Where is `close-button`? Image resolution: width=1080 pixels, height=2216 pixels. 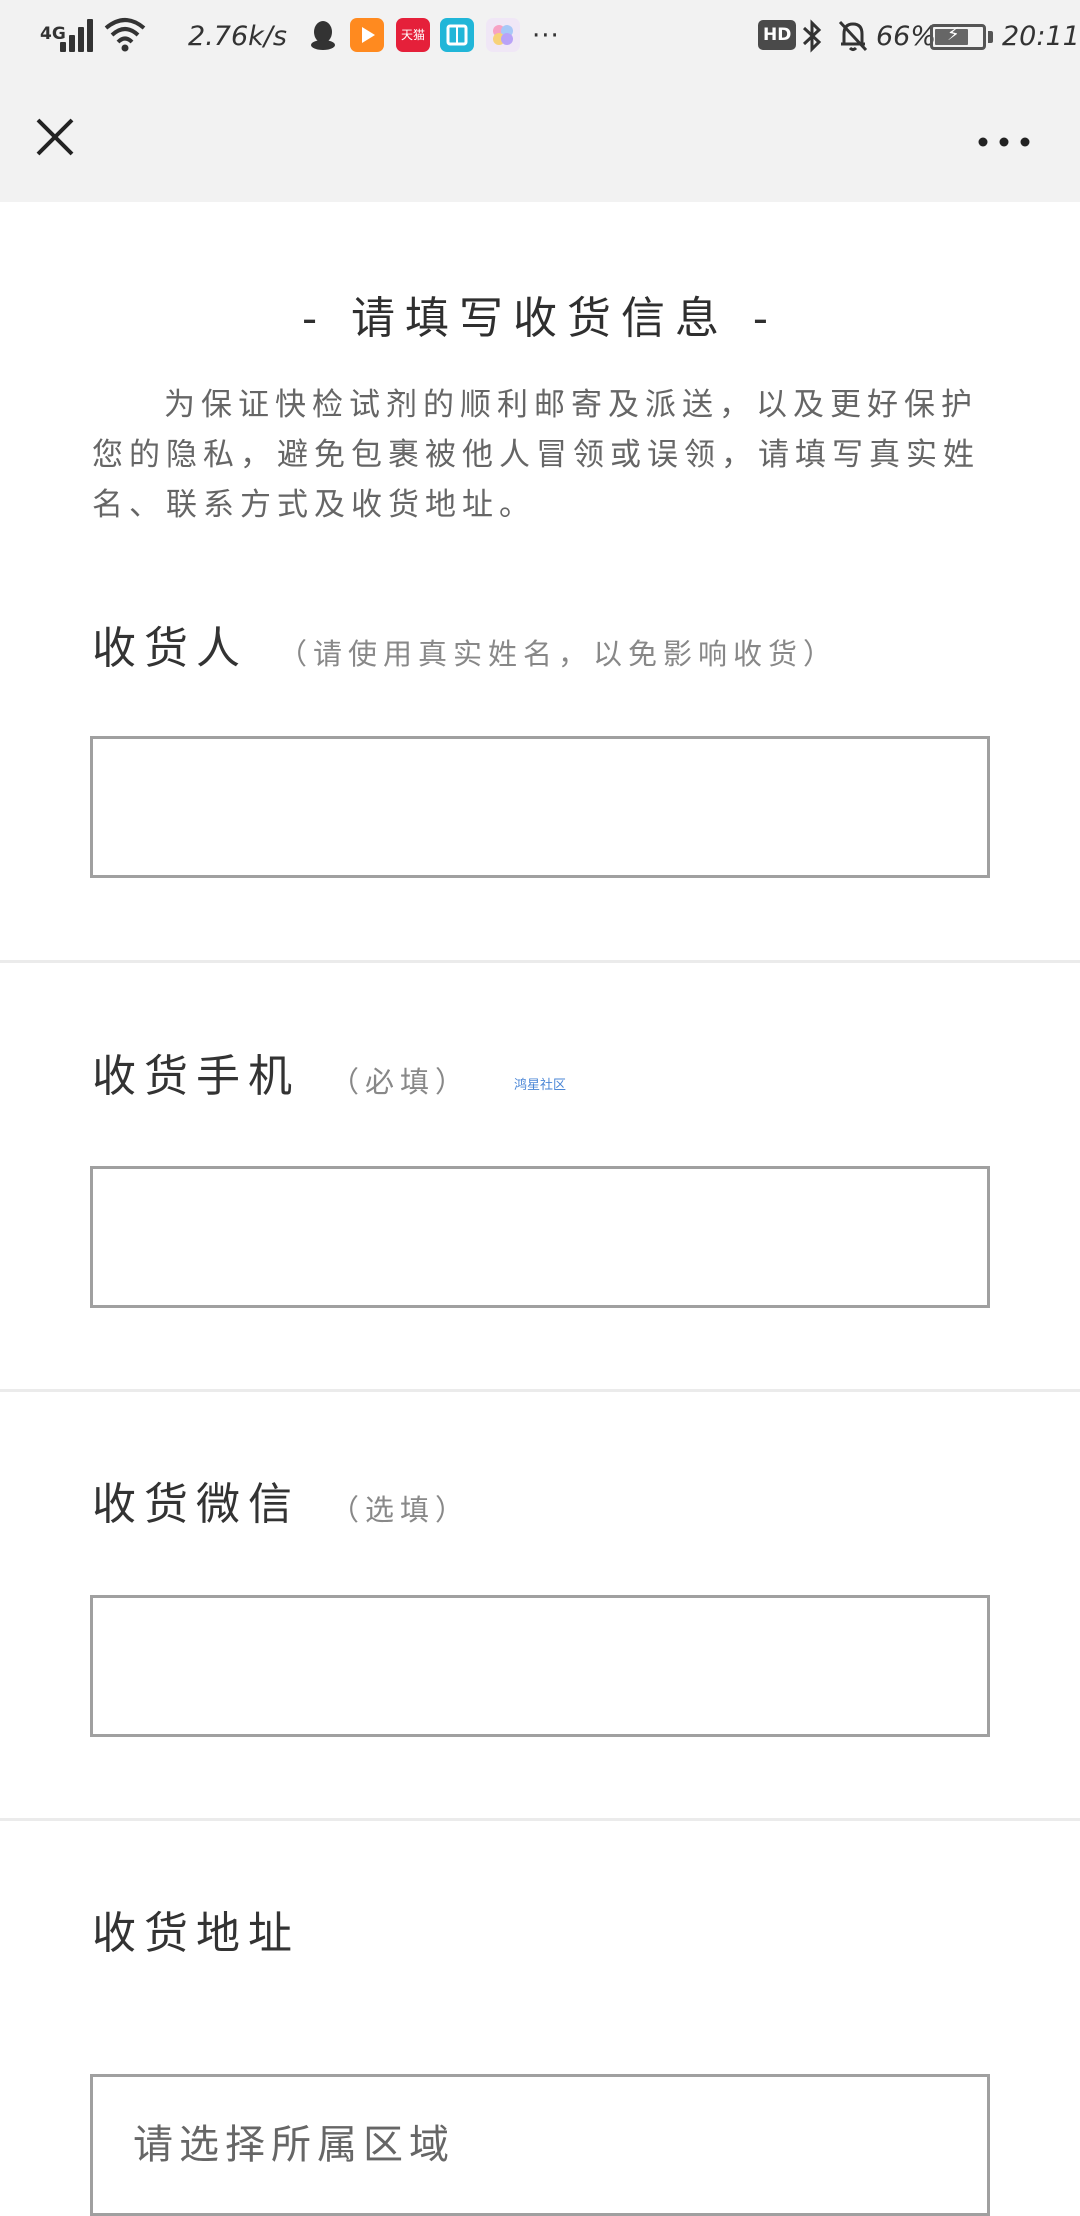
close-button is located at coordinates (55, 137).